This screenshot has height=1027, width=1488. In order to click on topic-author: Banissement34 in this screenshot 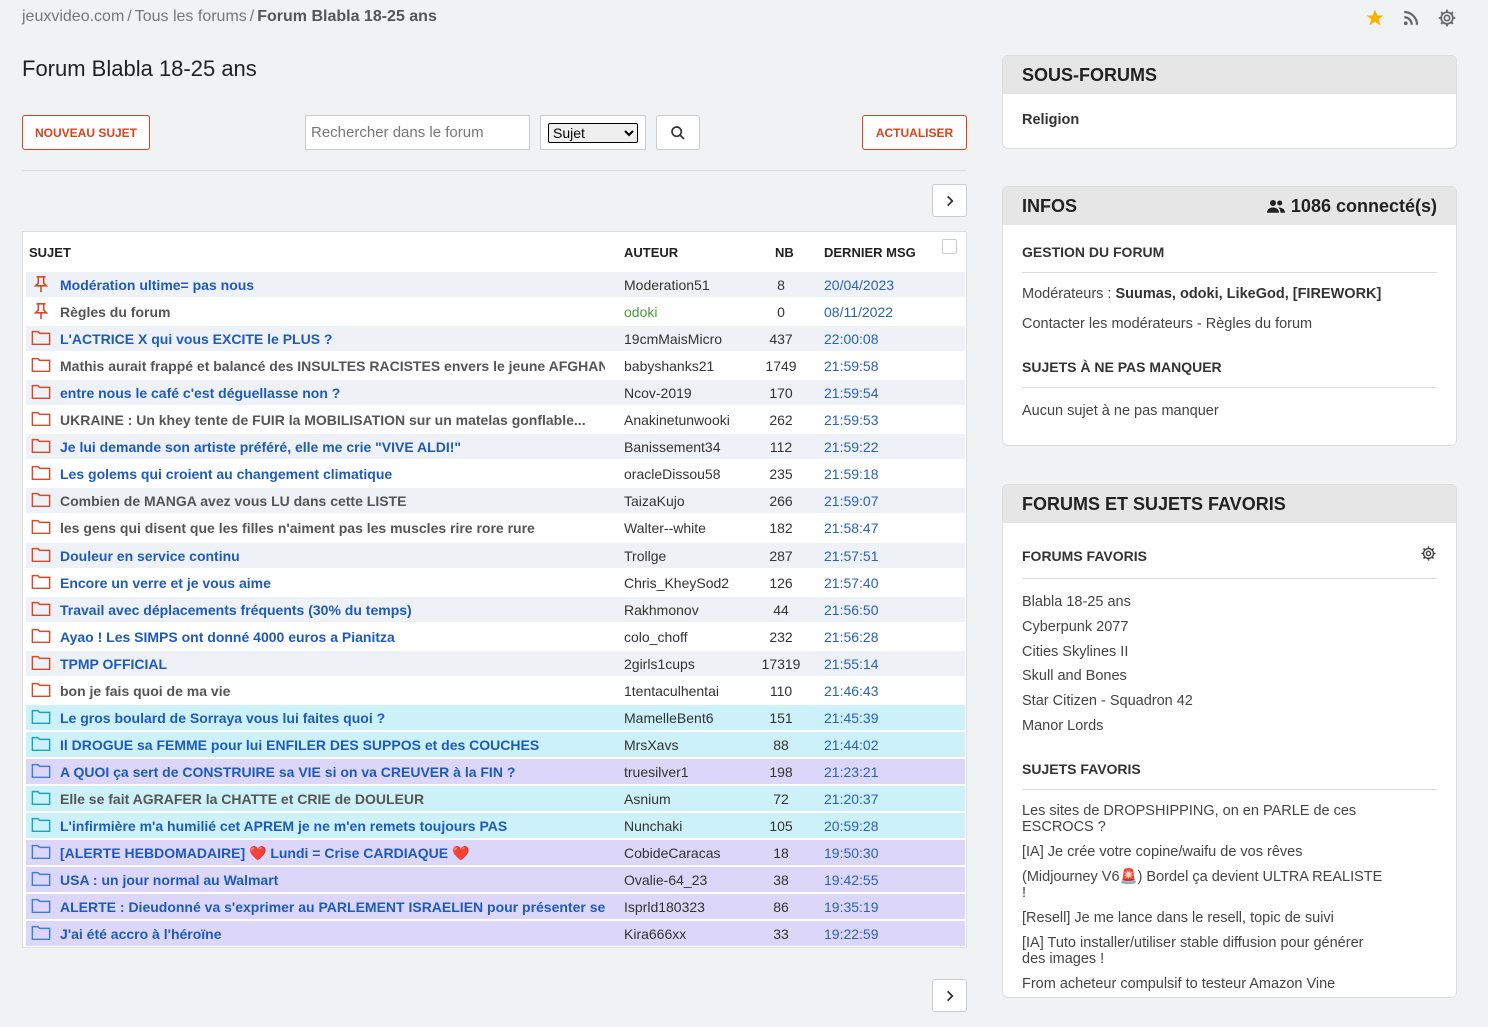, I will do `click(672, 447)`.